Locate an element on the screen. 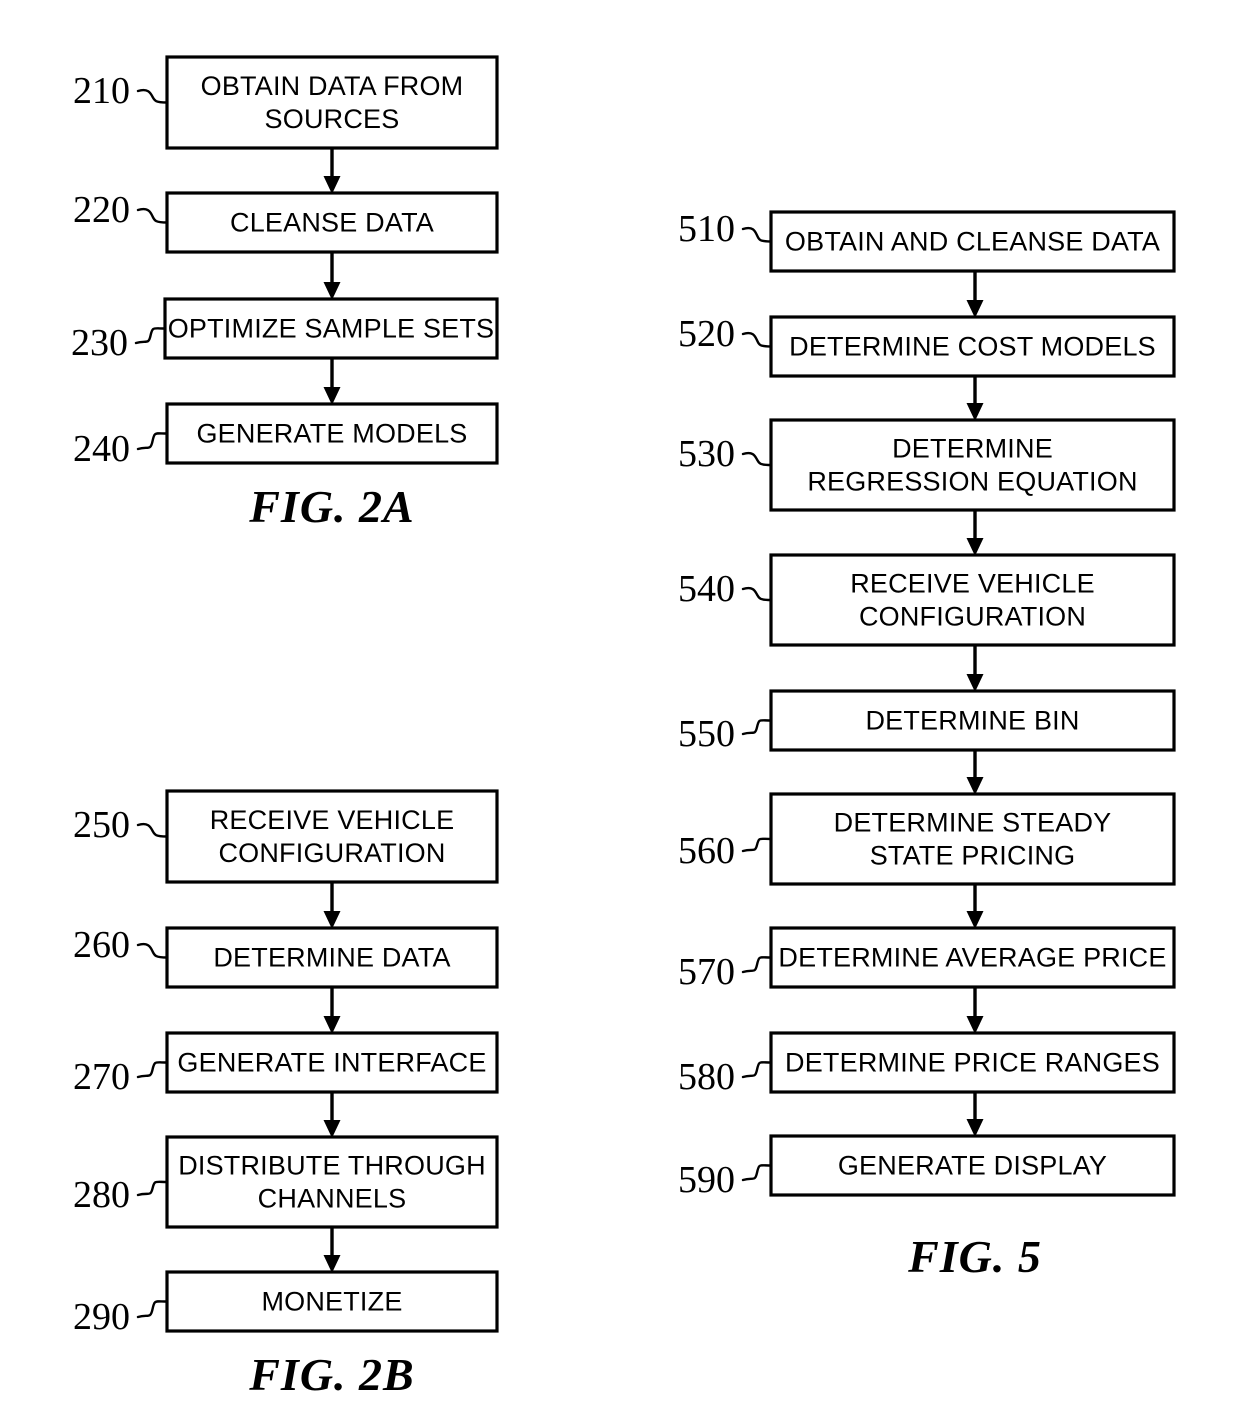 This screenshot has height=1414, width=1240. flow-box-label-240: GENERATE MODELS is located at coordinates (331, 434).